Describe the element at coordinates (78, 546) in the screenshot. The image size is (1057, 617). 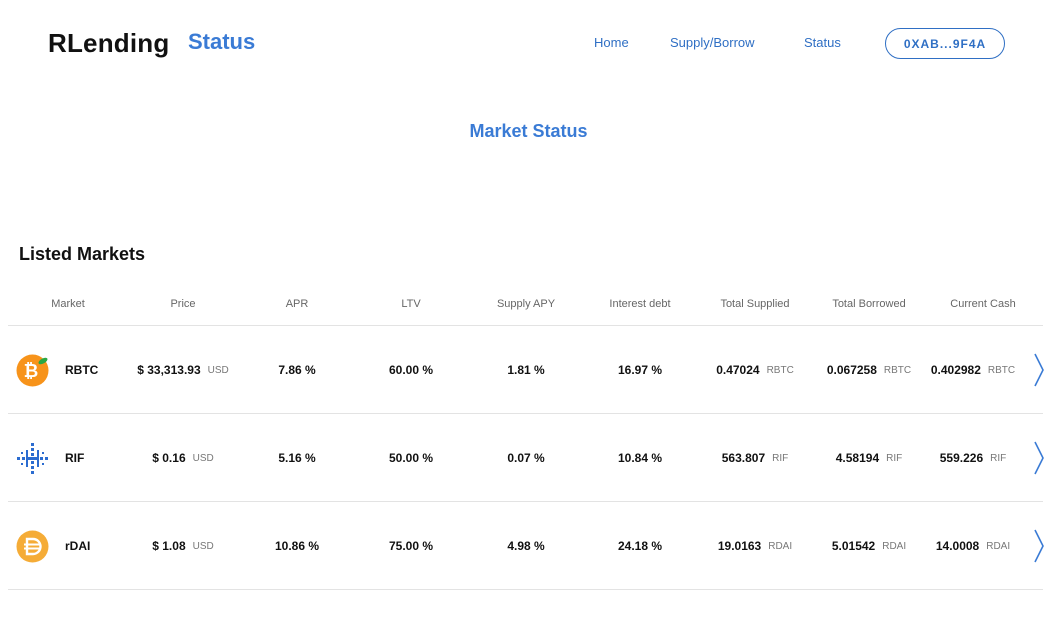
I see `market-name: rDAI` at that location.